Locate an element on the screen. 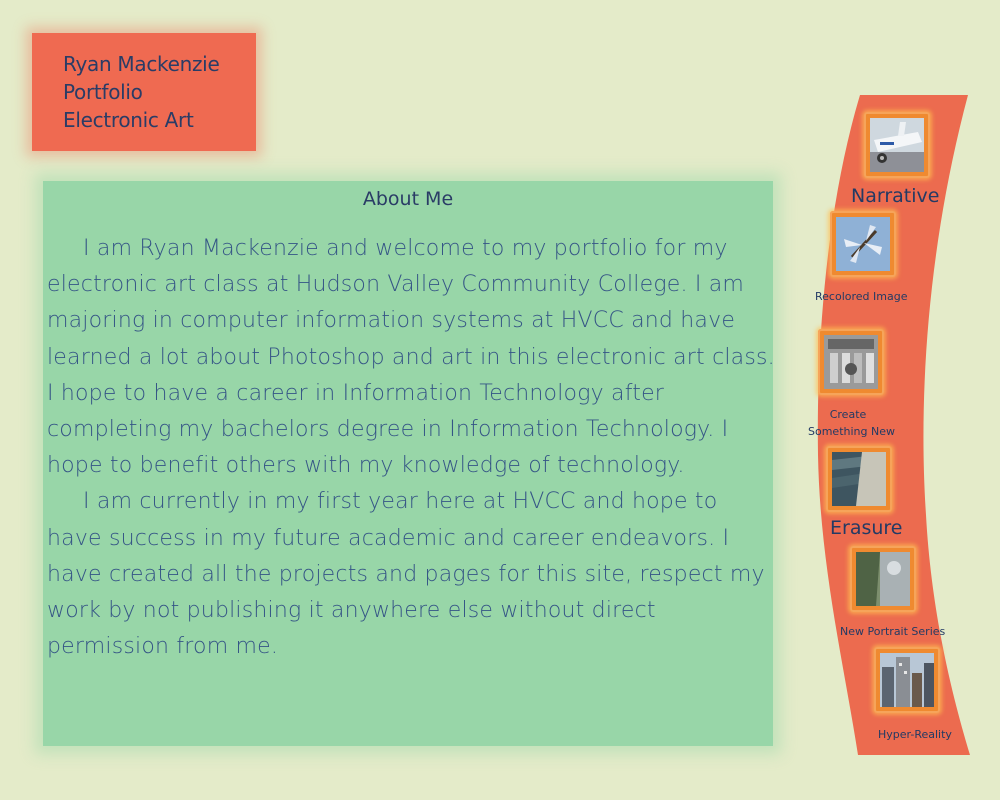  narrative-thumbnail-link is located at coordinates (897, 145).